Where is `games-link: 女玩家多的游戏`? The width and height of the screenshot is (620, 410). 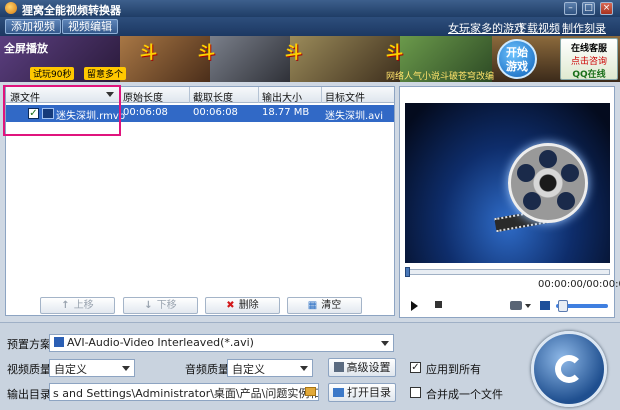
games-link: 女玩家多的游戏 is located at coordinates (486, 28).